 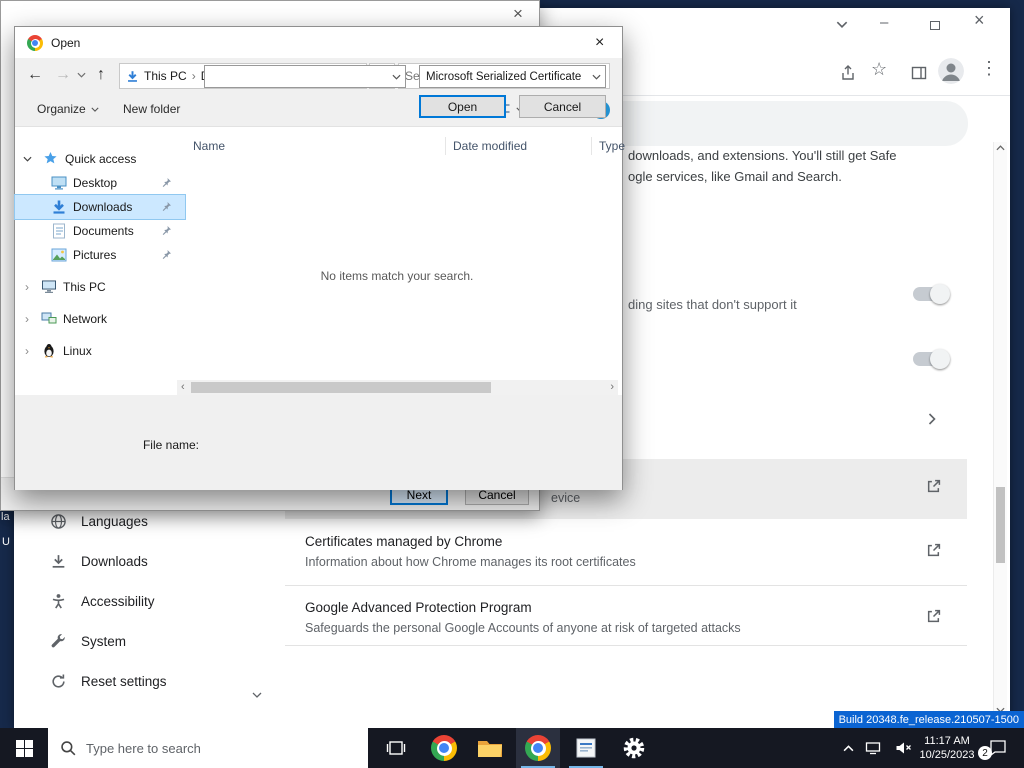 What do you see at coordinates (566, 498) in the screenshot?
I see `device-certificates-text-fragment: evice` at bounding box center [566, 498].